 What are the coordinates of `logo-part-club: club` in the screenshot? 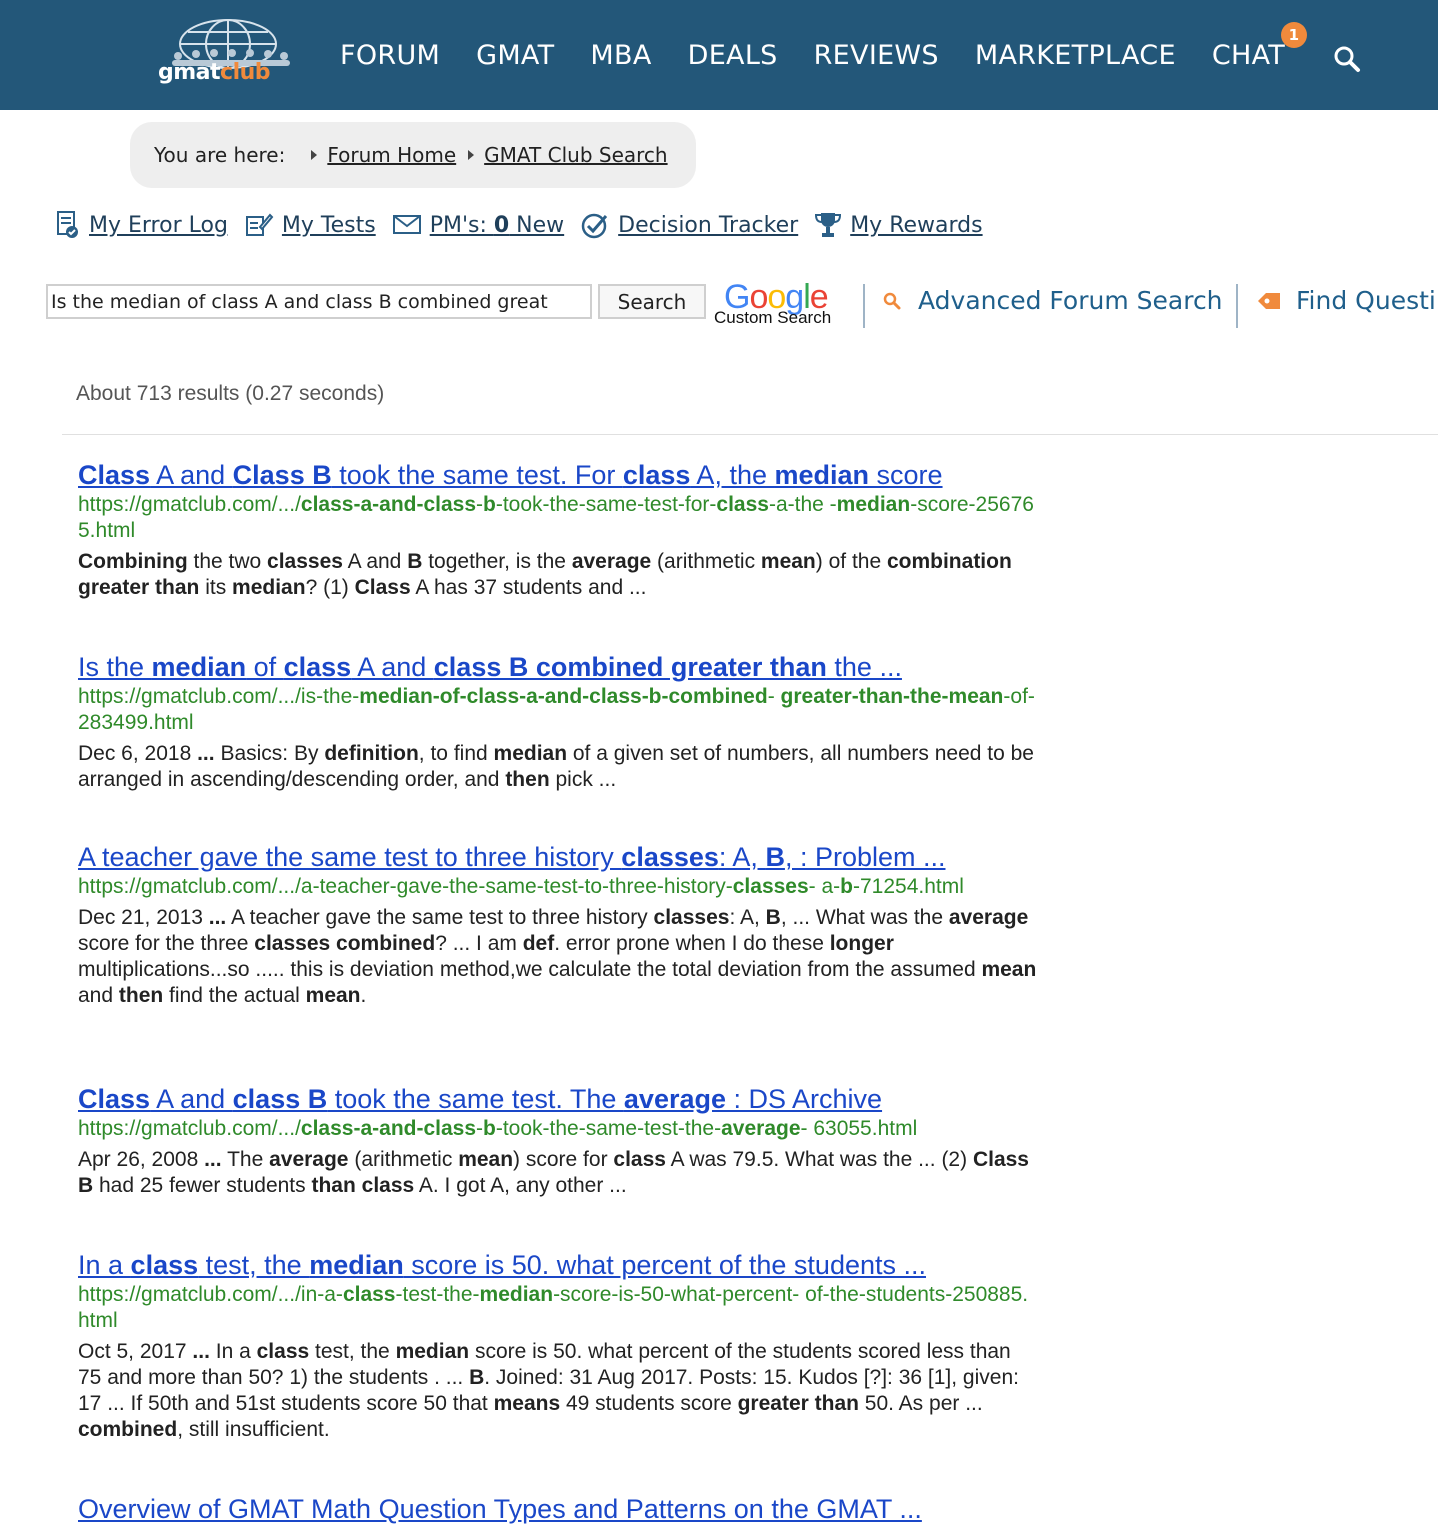 It's located at (245, 72).